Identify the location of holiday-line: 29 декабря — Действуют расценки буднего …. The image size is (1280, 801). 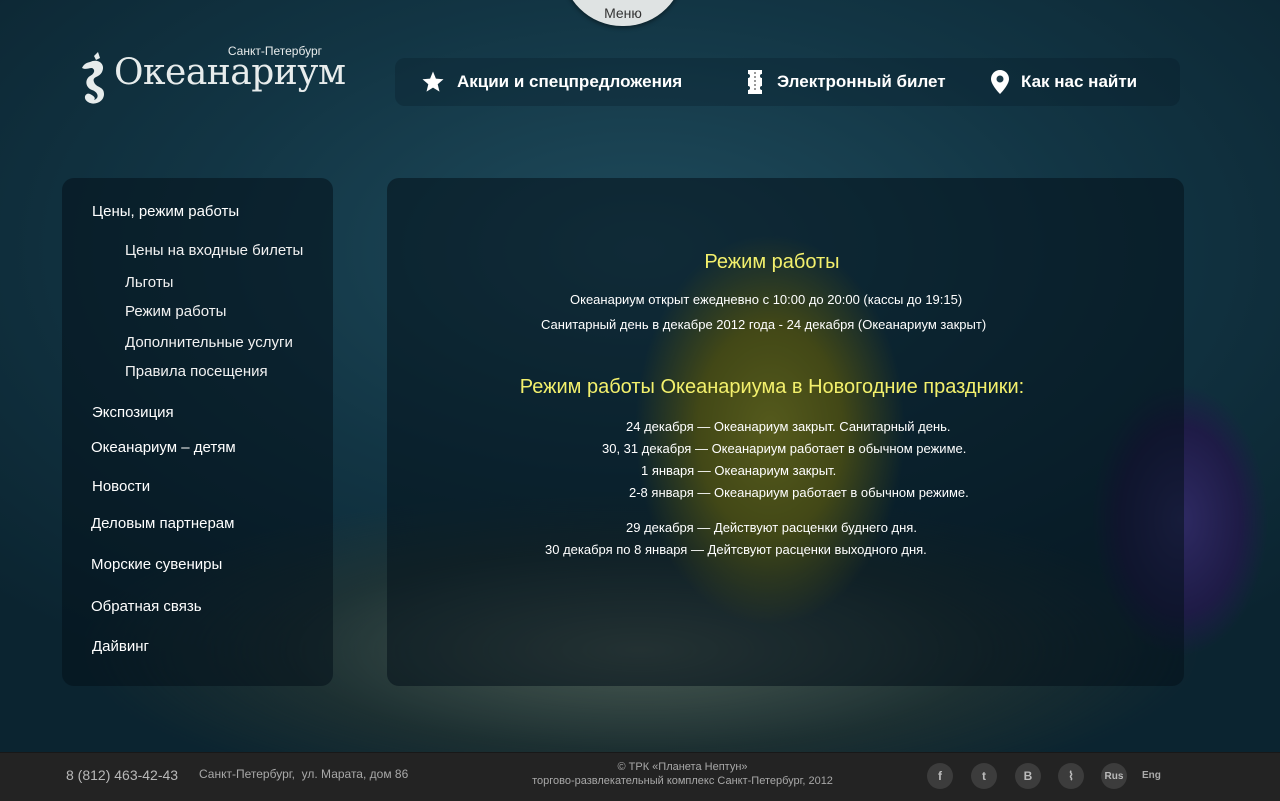
(771, 527).